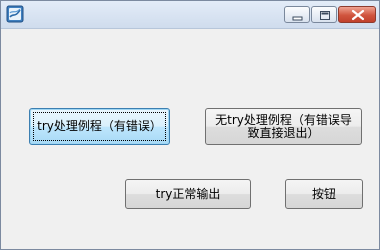 Image resolution: width=380 pixels, height=250 pixels. What do you see at coordinates (15, 14) in the screenshot?
I see `app-icon` at bounding box center [15, 14].